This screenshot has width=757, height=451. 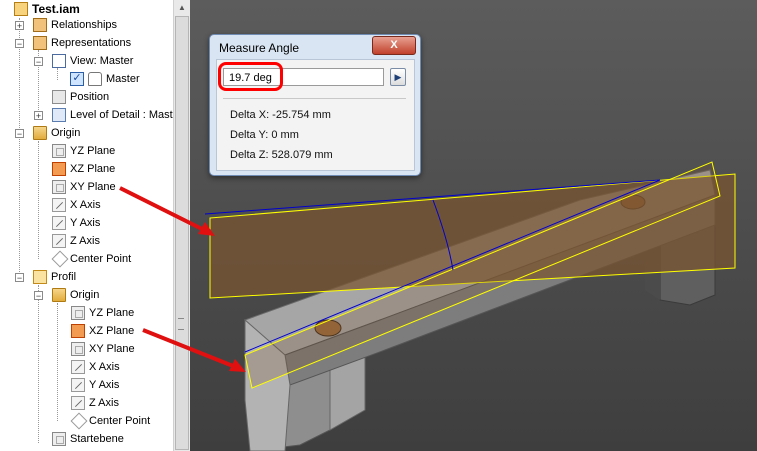 What do you see at coordinates (281, 155) in the screenshot?
I see `delta-z-text: Delta Z: 528.079 mm` at bounding box center [281, 155].